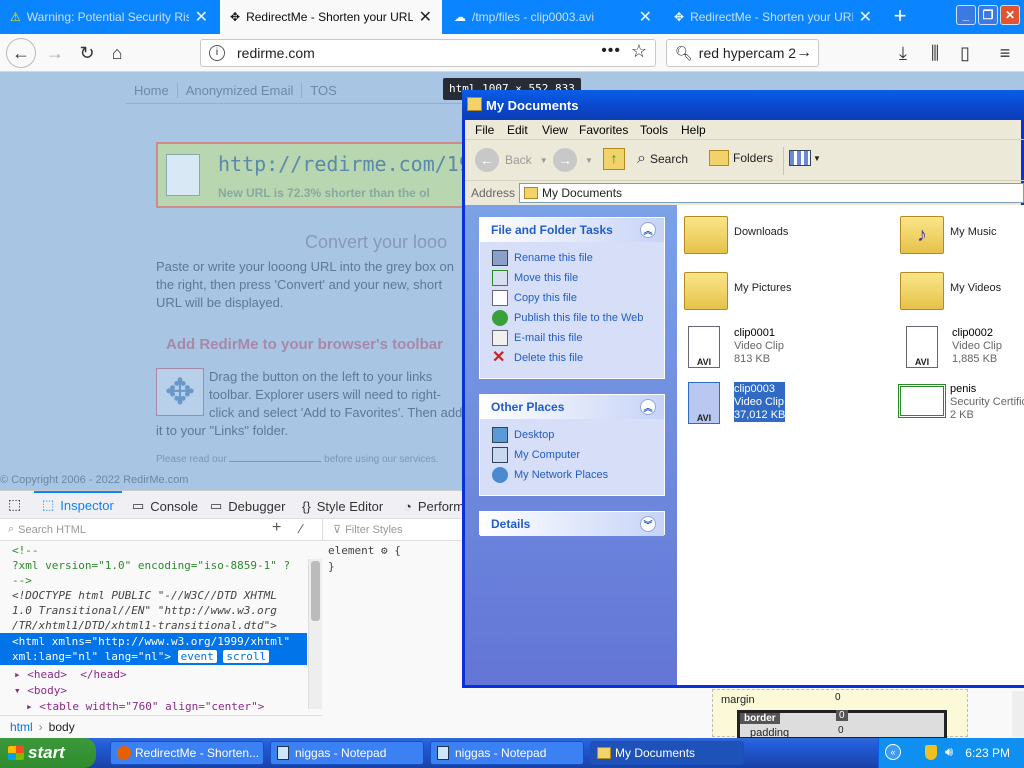  I want to click on search-button: ⌕ Search, so click(662, 159).